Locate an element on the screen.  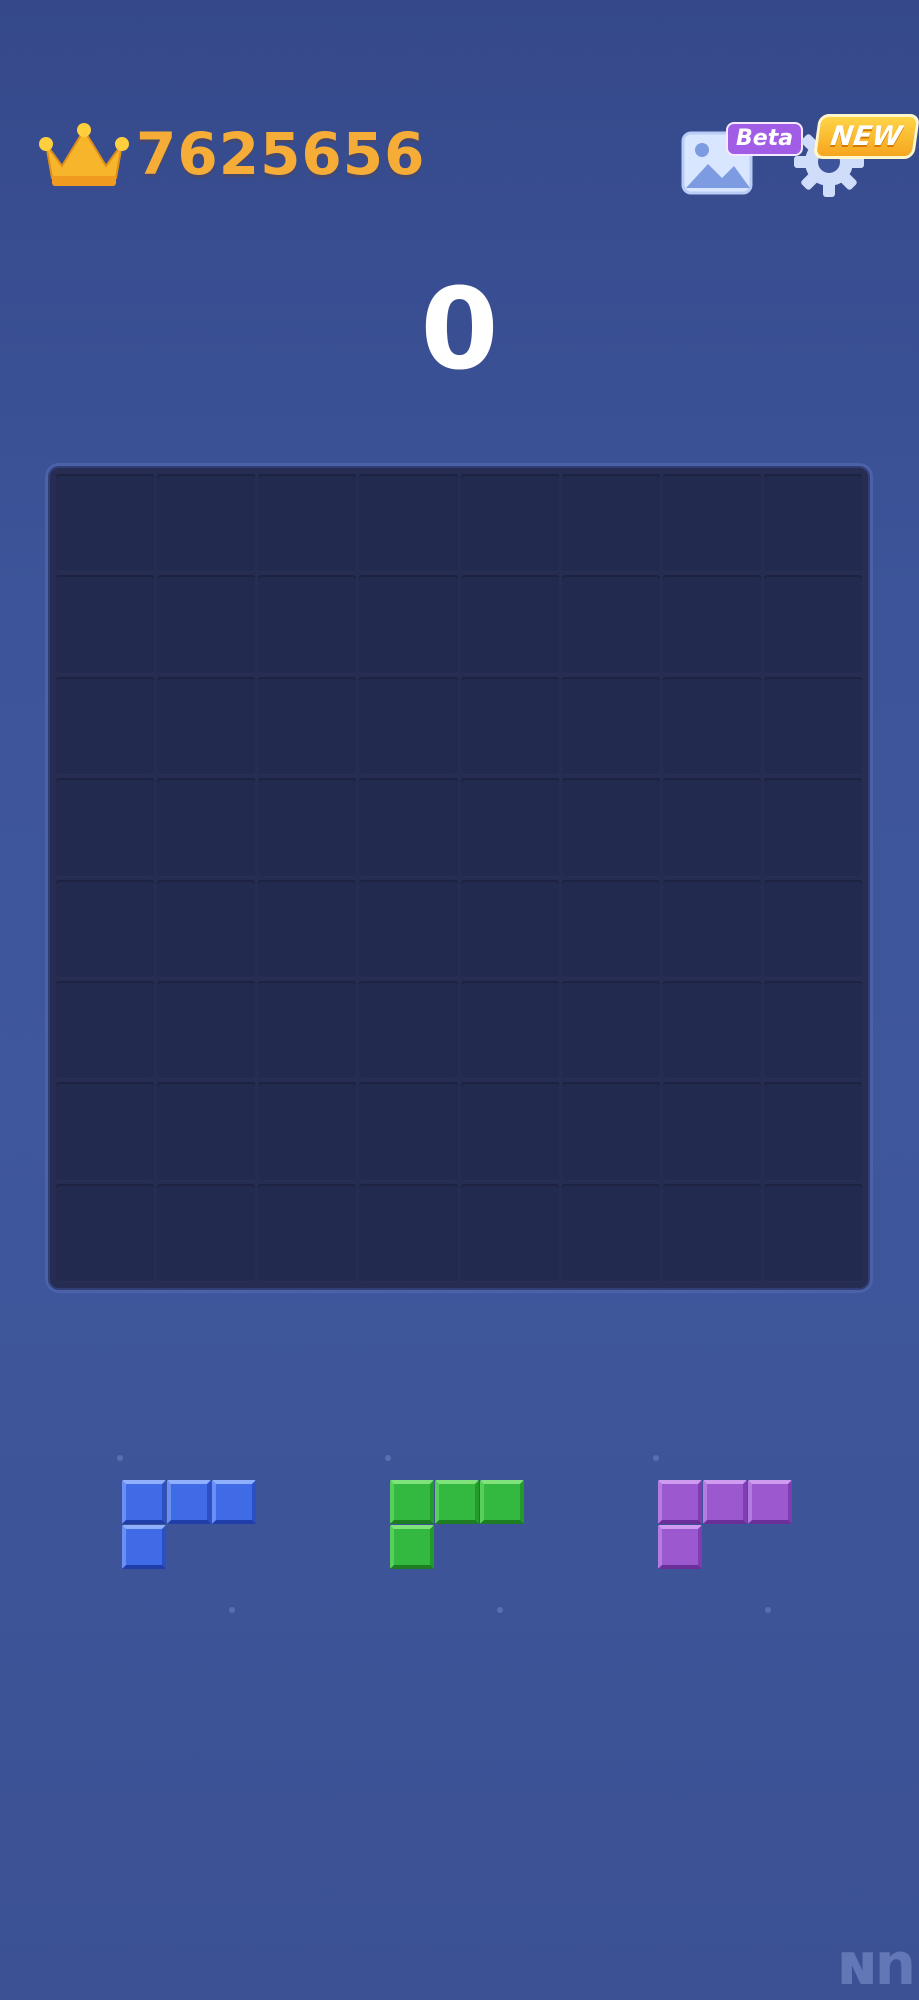
tray-piece-blue is located at coordinates (192, 1530).